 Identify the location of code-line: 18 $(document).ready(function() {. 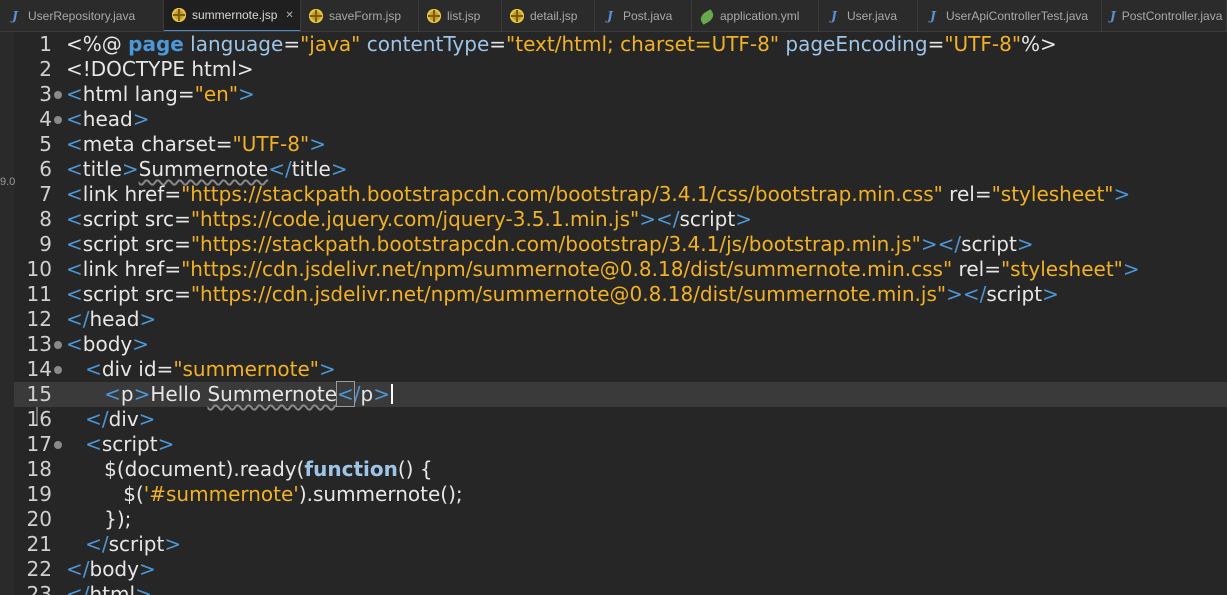
(620, 469).